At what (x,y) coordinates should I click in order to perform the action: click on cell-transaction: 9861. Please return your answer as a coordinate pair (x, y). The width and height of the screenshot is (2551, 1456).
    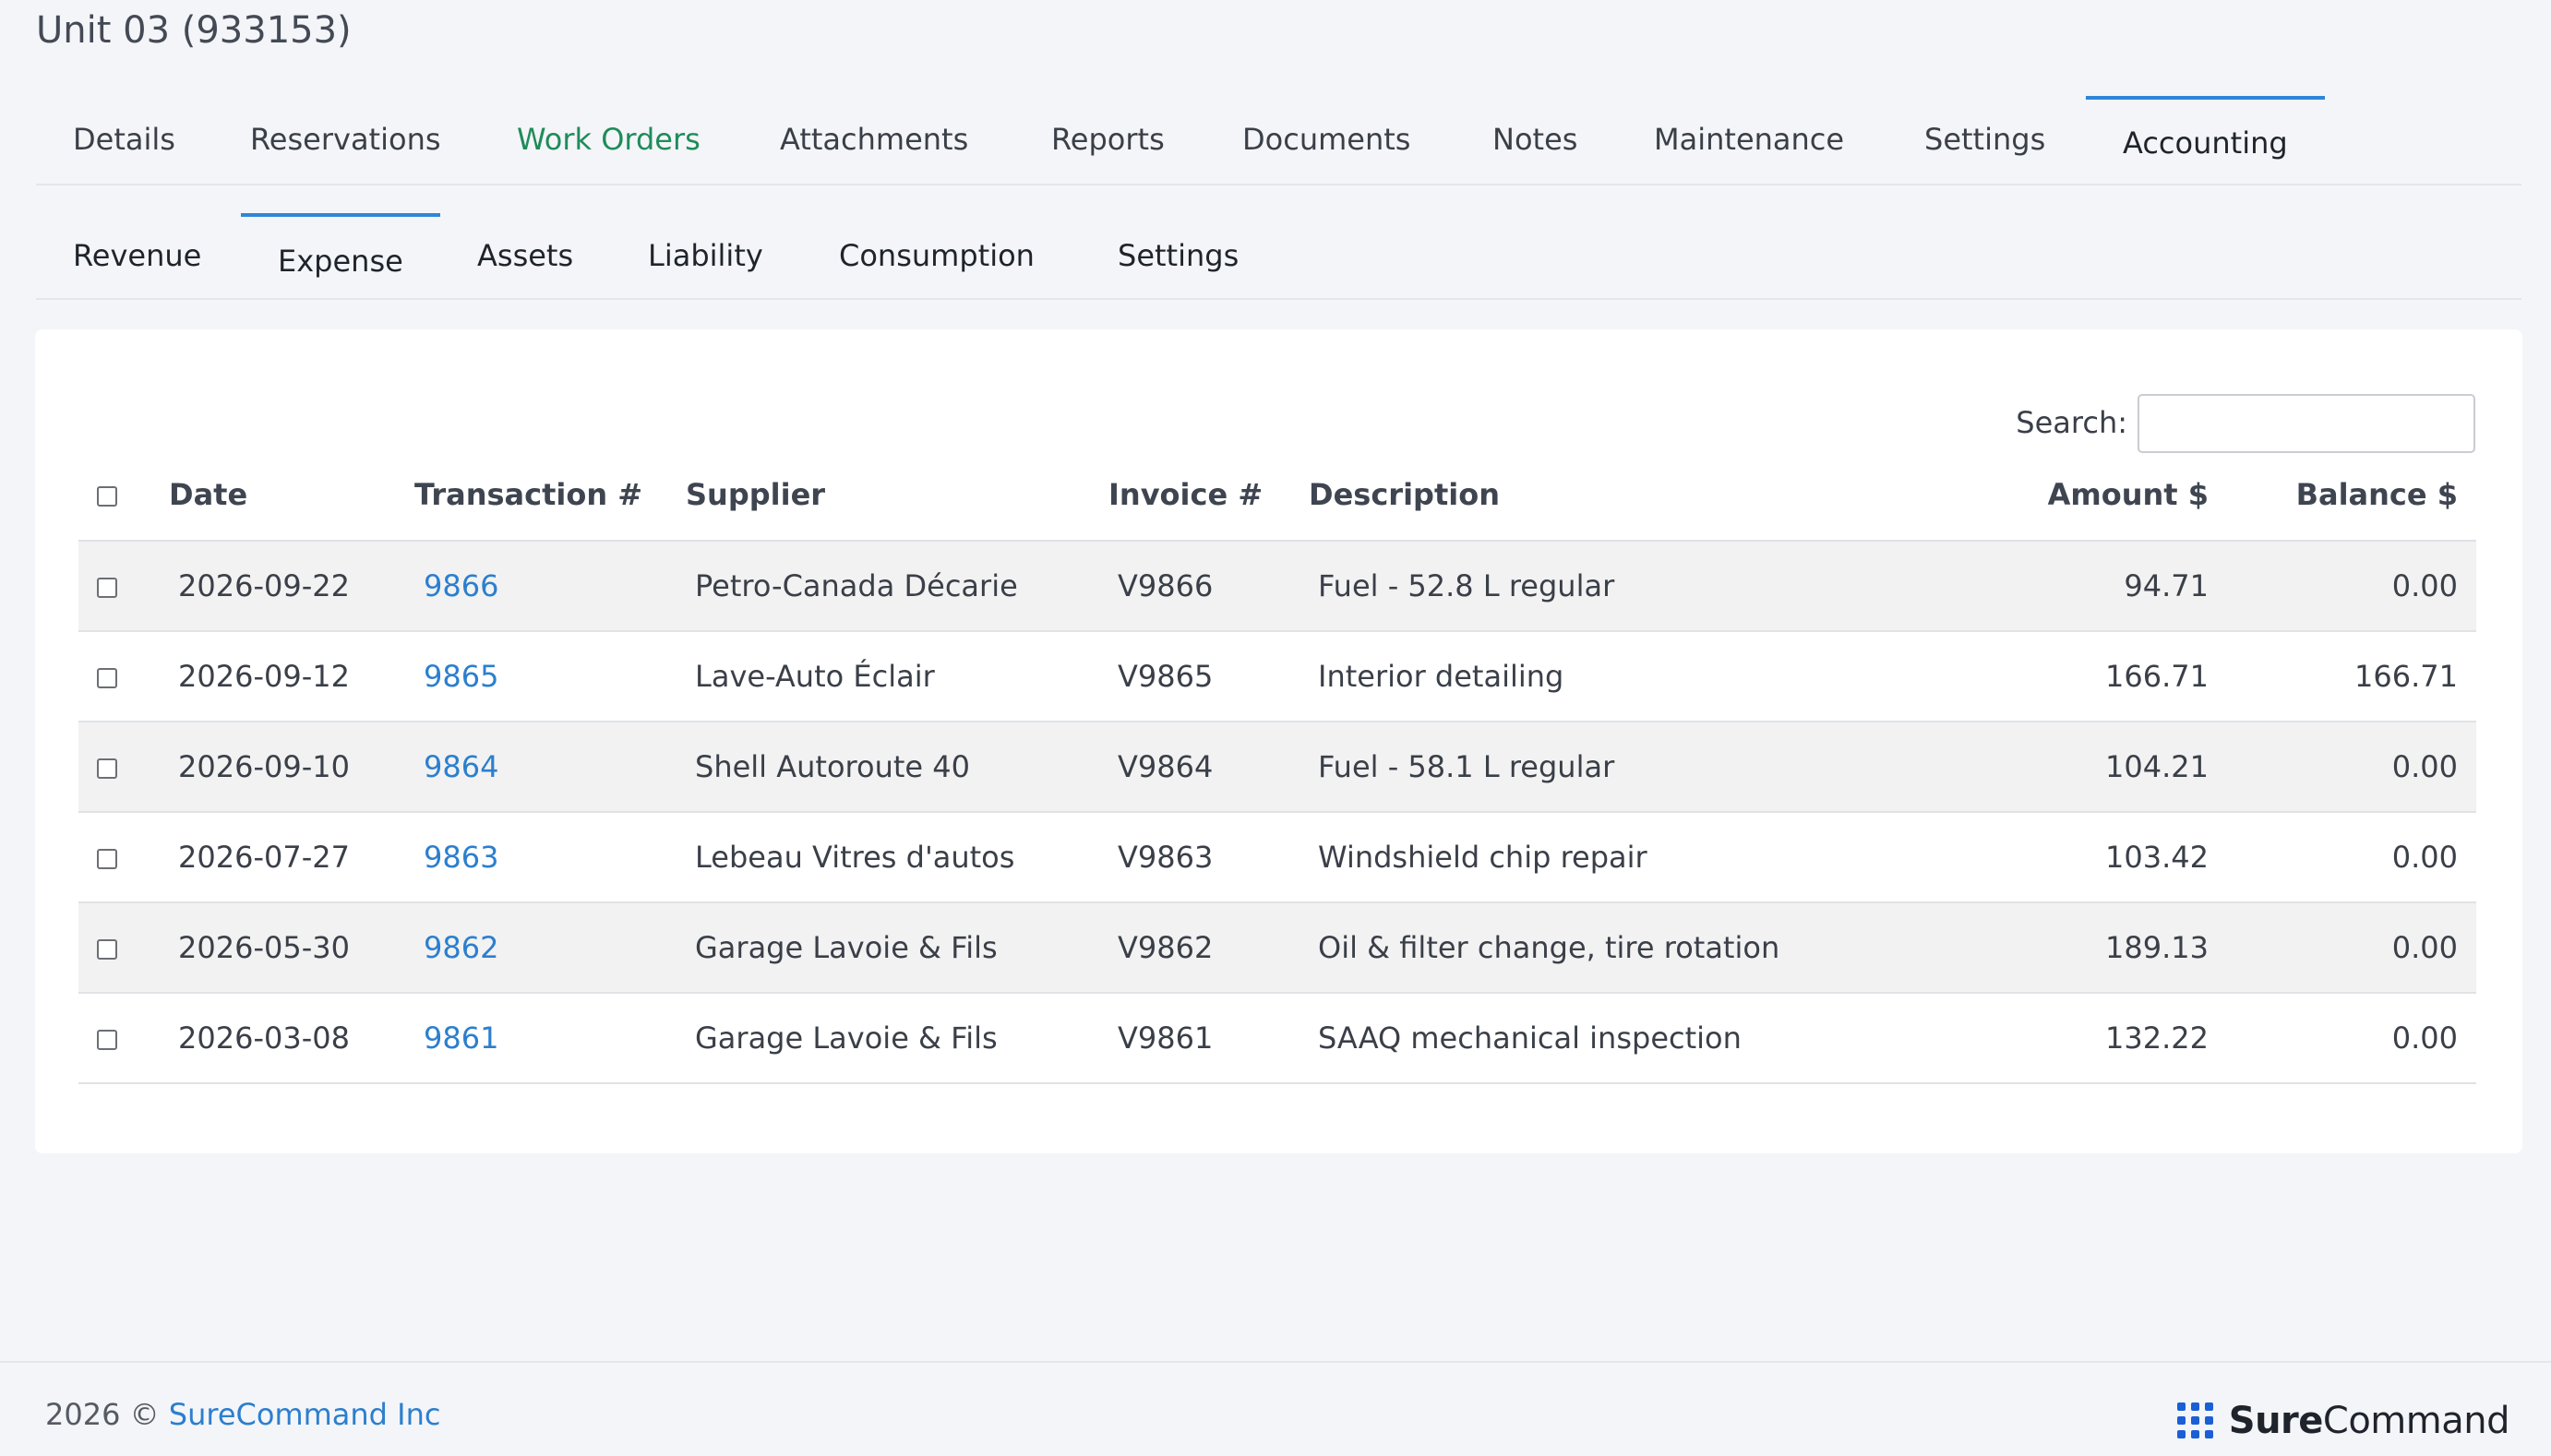
    Looking at the image, I should click on (550, 1038).